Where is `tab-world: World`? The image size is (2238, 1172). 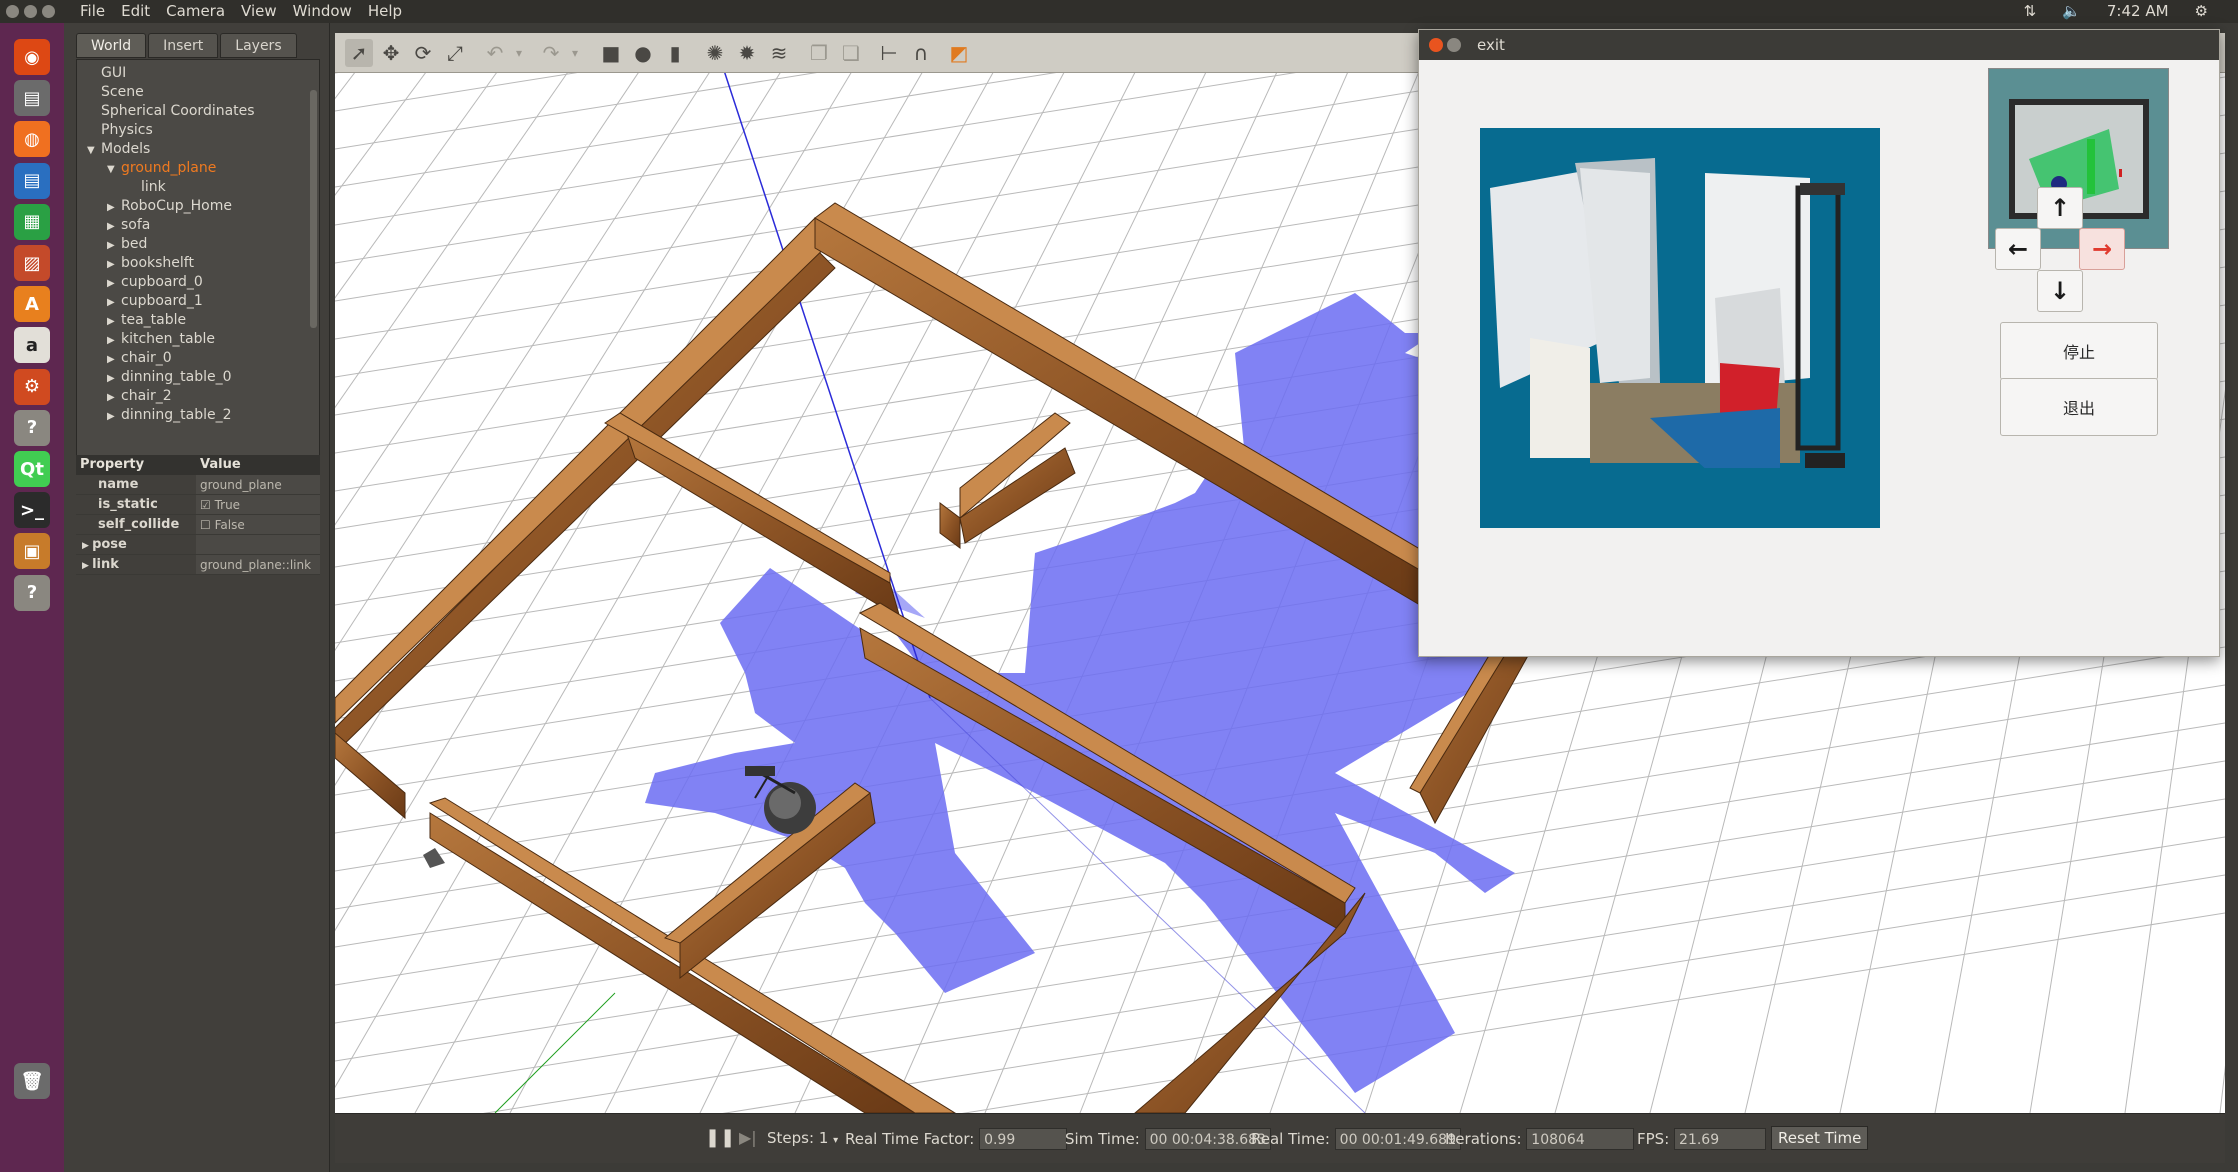 tab-world: World is located at coordinates (111, 45).